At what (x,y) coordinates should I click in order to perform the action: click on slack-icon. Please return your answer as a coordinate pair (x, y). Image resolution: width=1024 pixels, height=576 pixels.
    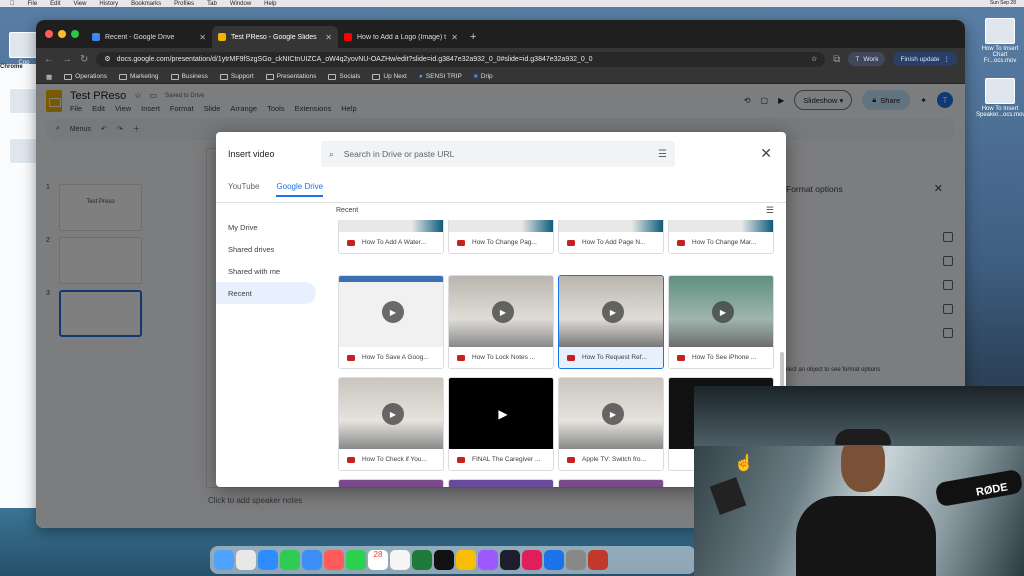
    Looking at the image, I should click on (532, 560).